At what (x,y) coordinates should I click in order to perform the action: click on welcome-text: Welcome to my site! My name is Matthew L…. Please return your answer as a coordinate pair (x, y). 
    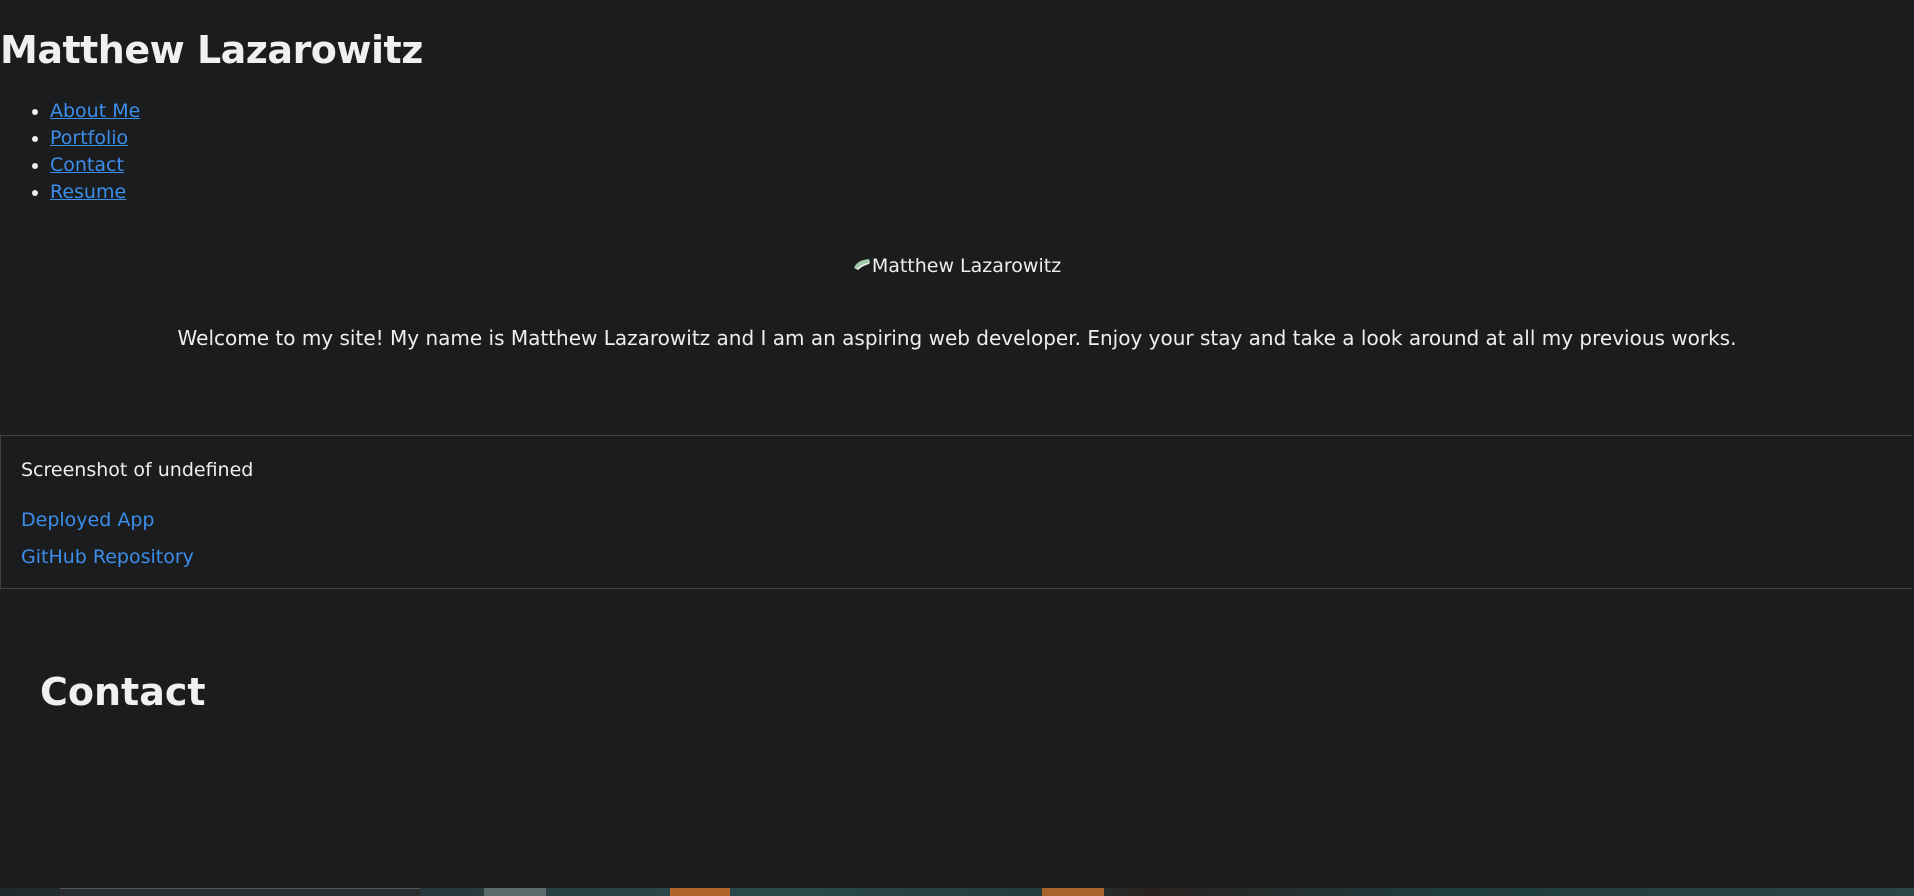
    Looking at the image, I should click on (957, 338).